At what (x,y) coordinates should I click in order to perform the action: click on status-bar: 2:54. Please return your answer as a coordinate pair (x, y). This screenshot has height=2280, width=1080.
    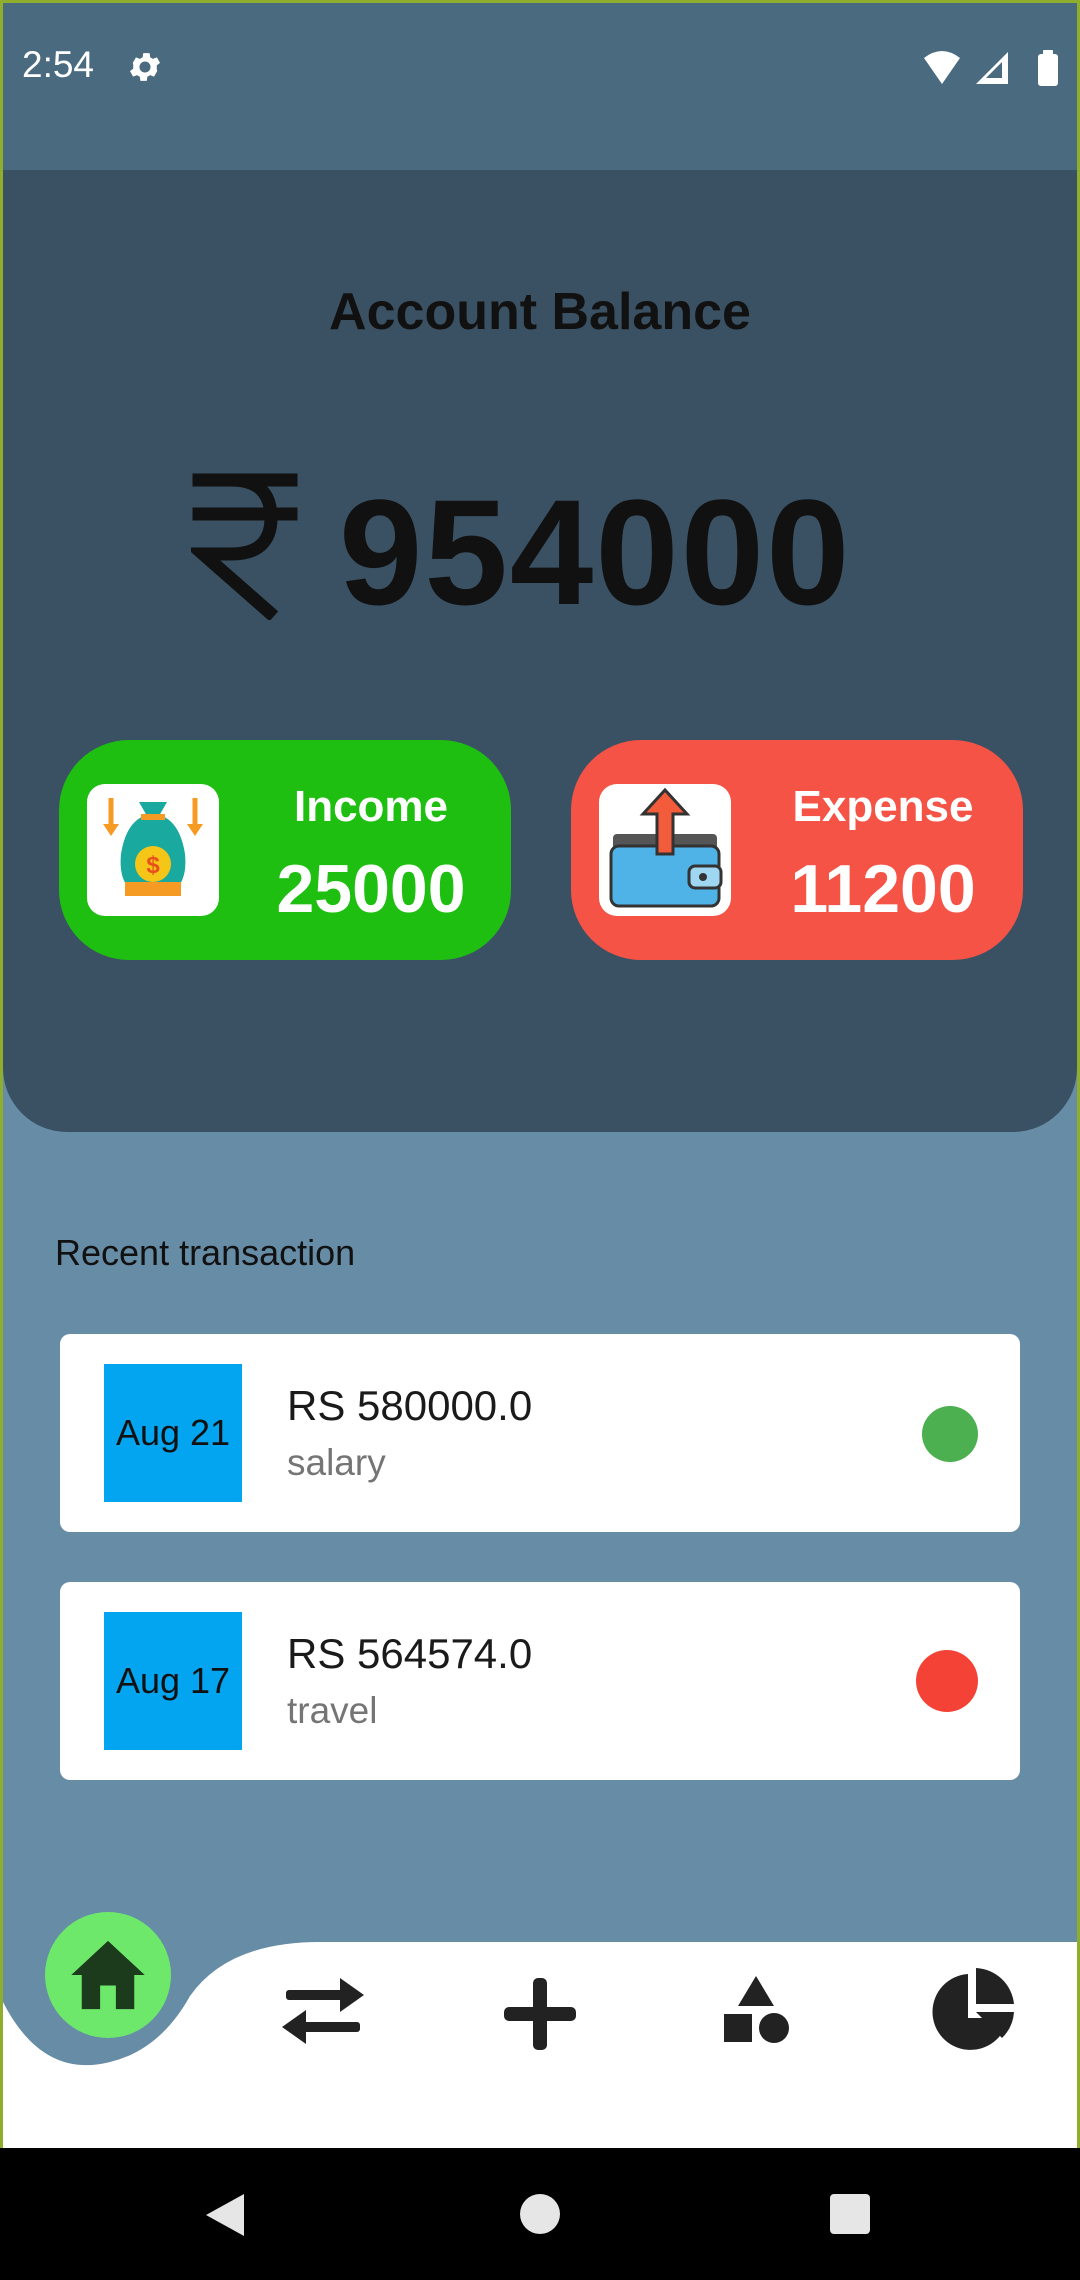
    Looking at the image, I should click on (540, 85).